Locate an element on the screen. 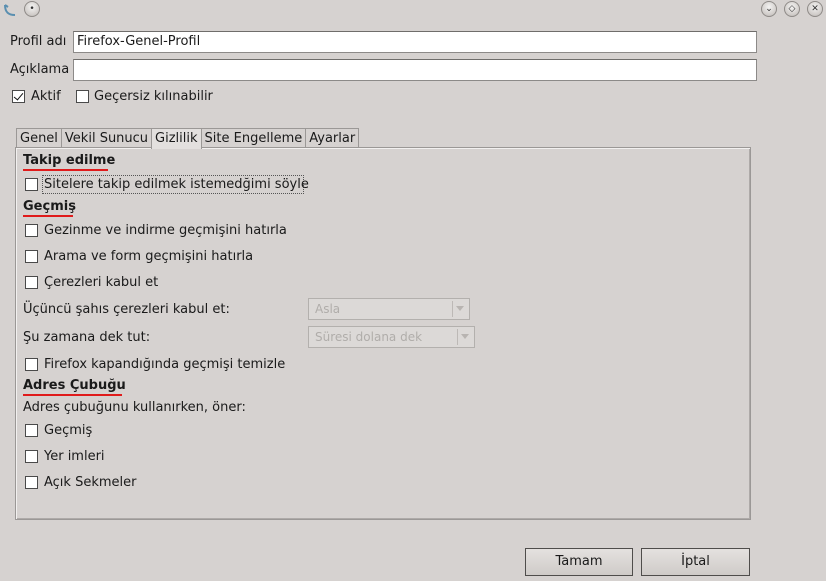  accept-cookies-label: Çerezleri kabul et is located at coordinates (101, 282).